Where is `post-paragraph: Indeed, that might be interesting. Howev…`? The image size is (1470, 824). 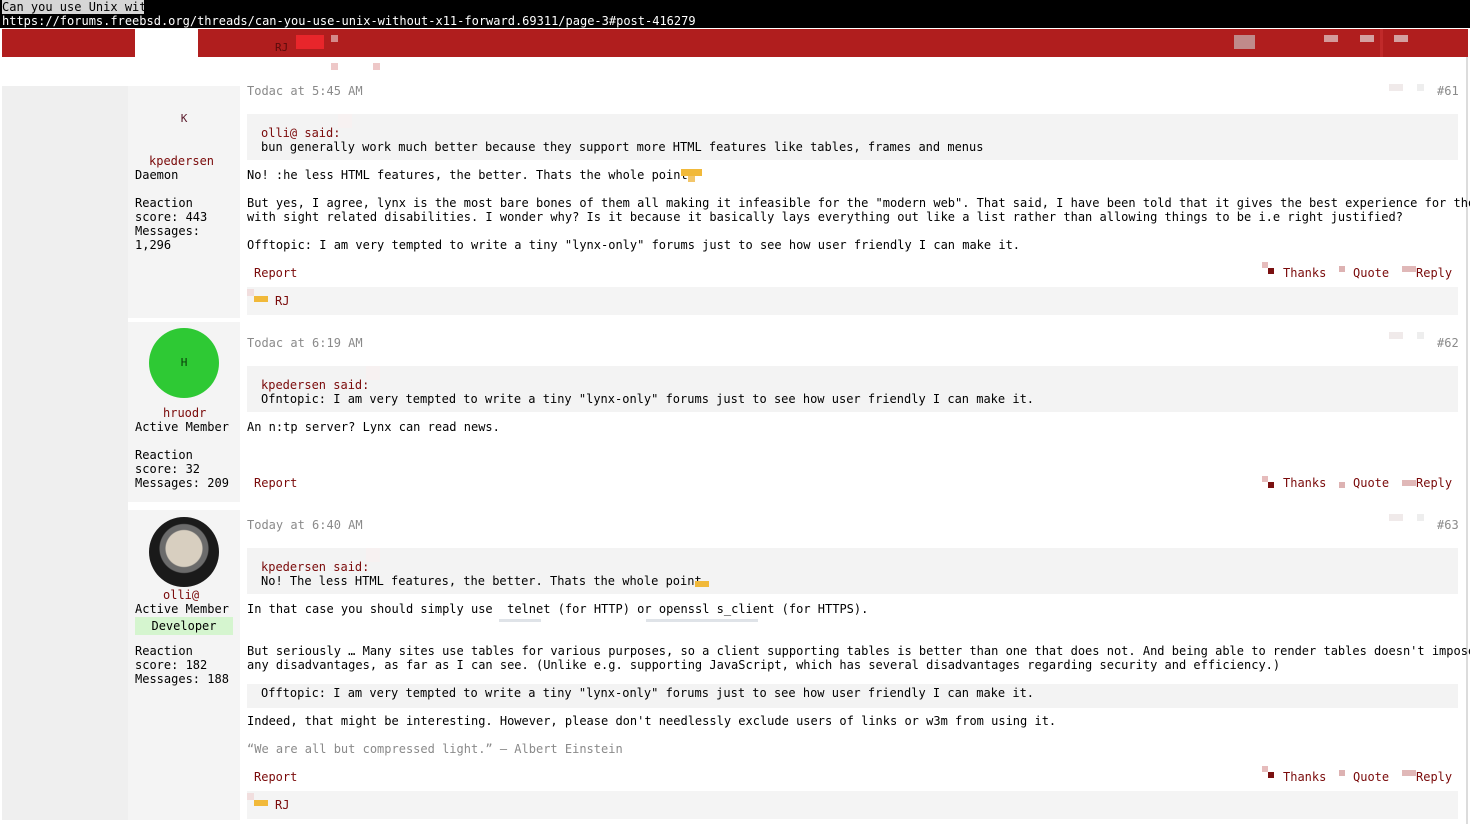 post-paragraph: Indeed, that might be interesting. Howev… is located at coordinates (652, 721).